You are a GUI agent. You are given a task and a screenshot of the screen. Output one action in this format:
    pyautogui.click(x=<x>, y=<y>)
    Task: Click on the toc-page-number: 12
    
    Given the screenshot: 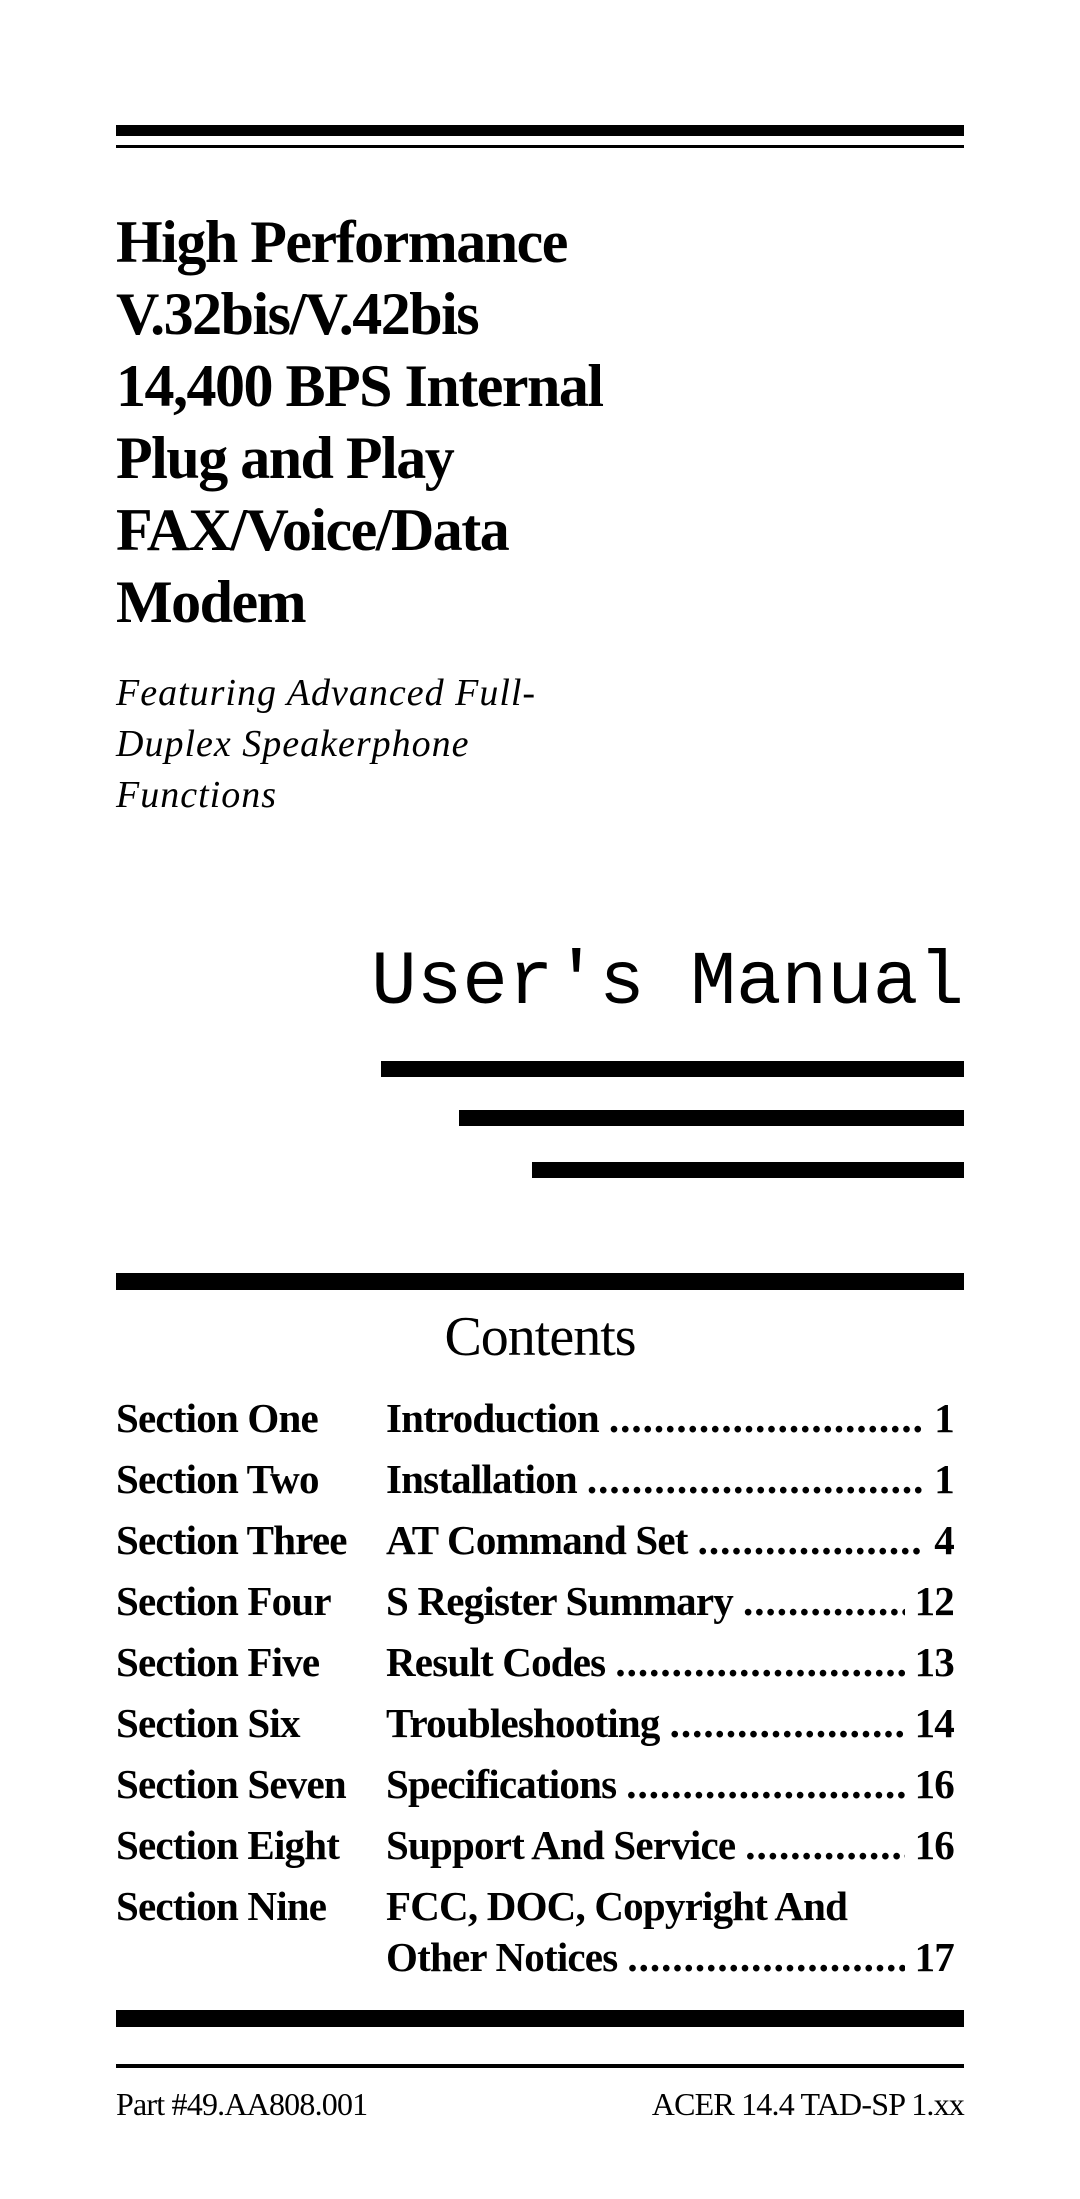 What is the action you would take?
    pyautogui.click(x=934, y=1601)
    